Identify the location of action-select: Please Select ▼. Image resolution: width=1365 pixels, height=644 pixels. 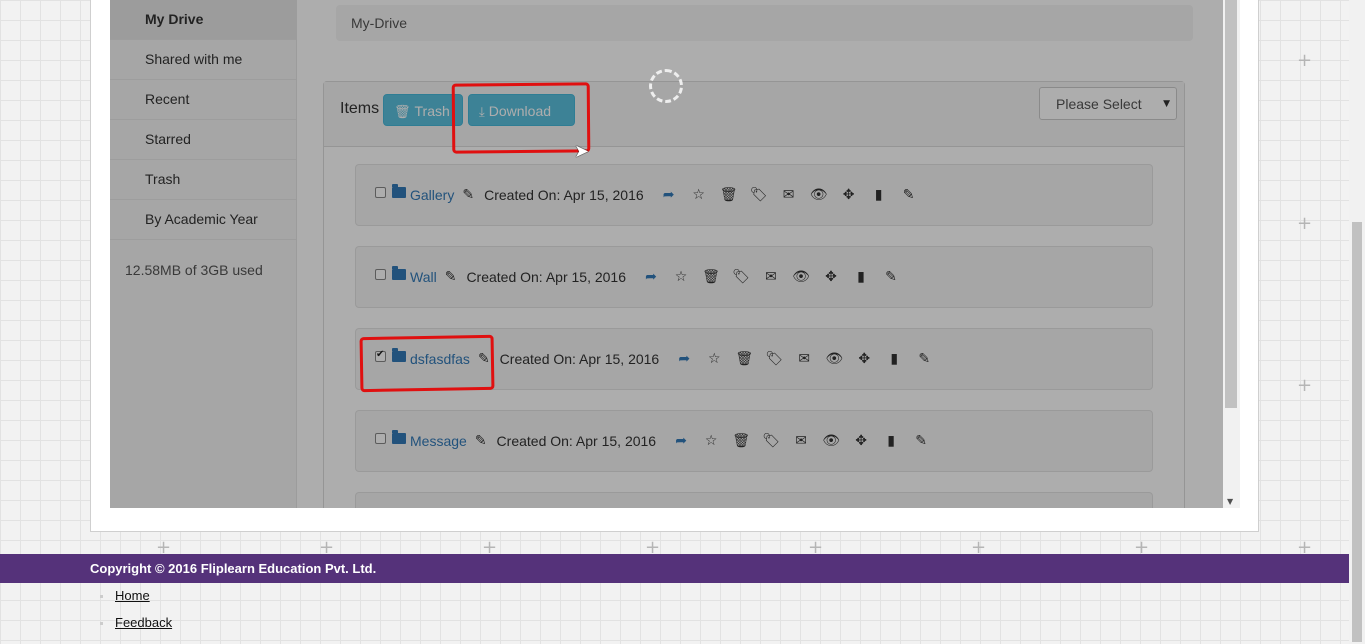
(1108, 103).